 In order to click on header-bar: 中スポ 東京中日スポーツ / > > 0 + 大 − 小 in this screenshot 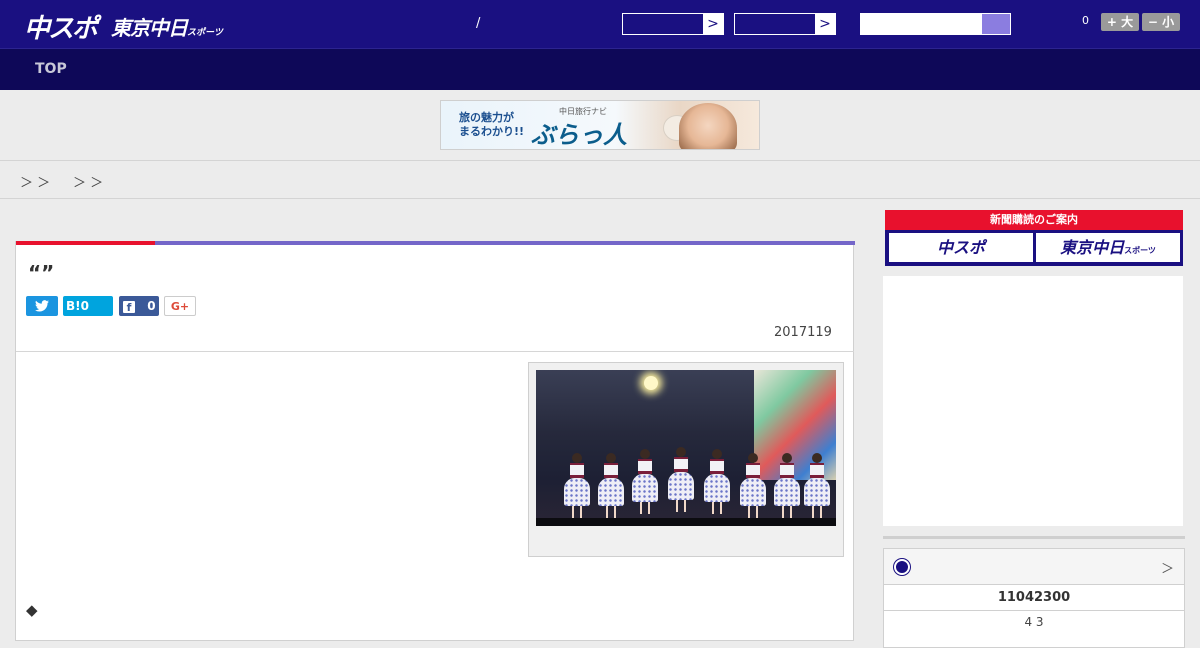, I will do `click(600, 24)`.